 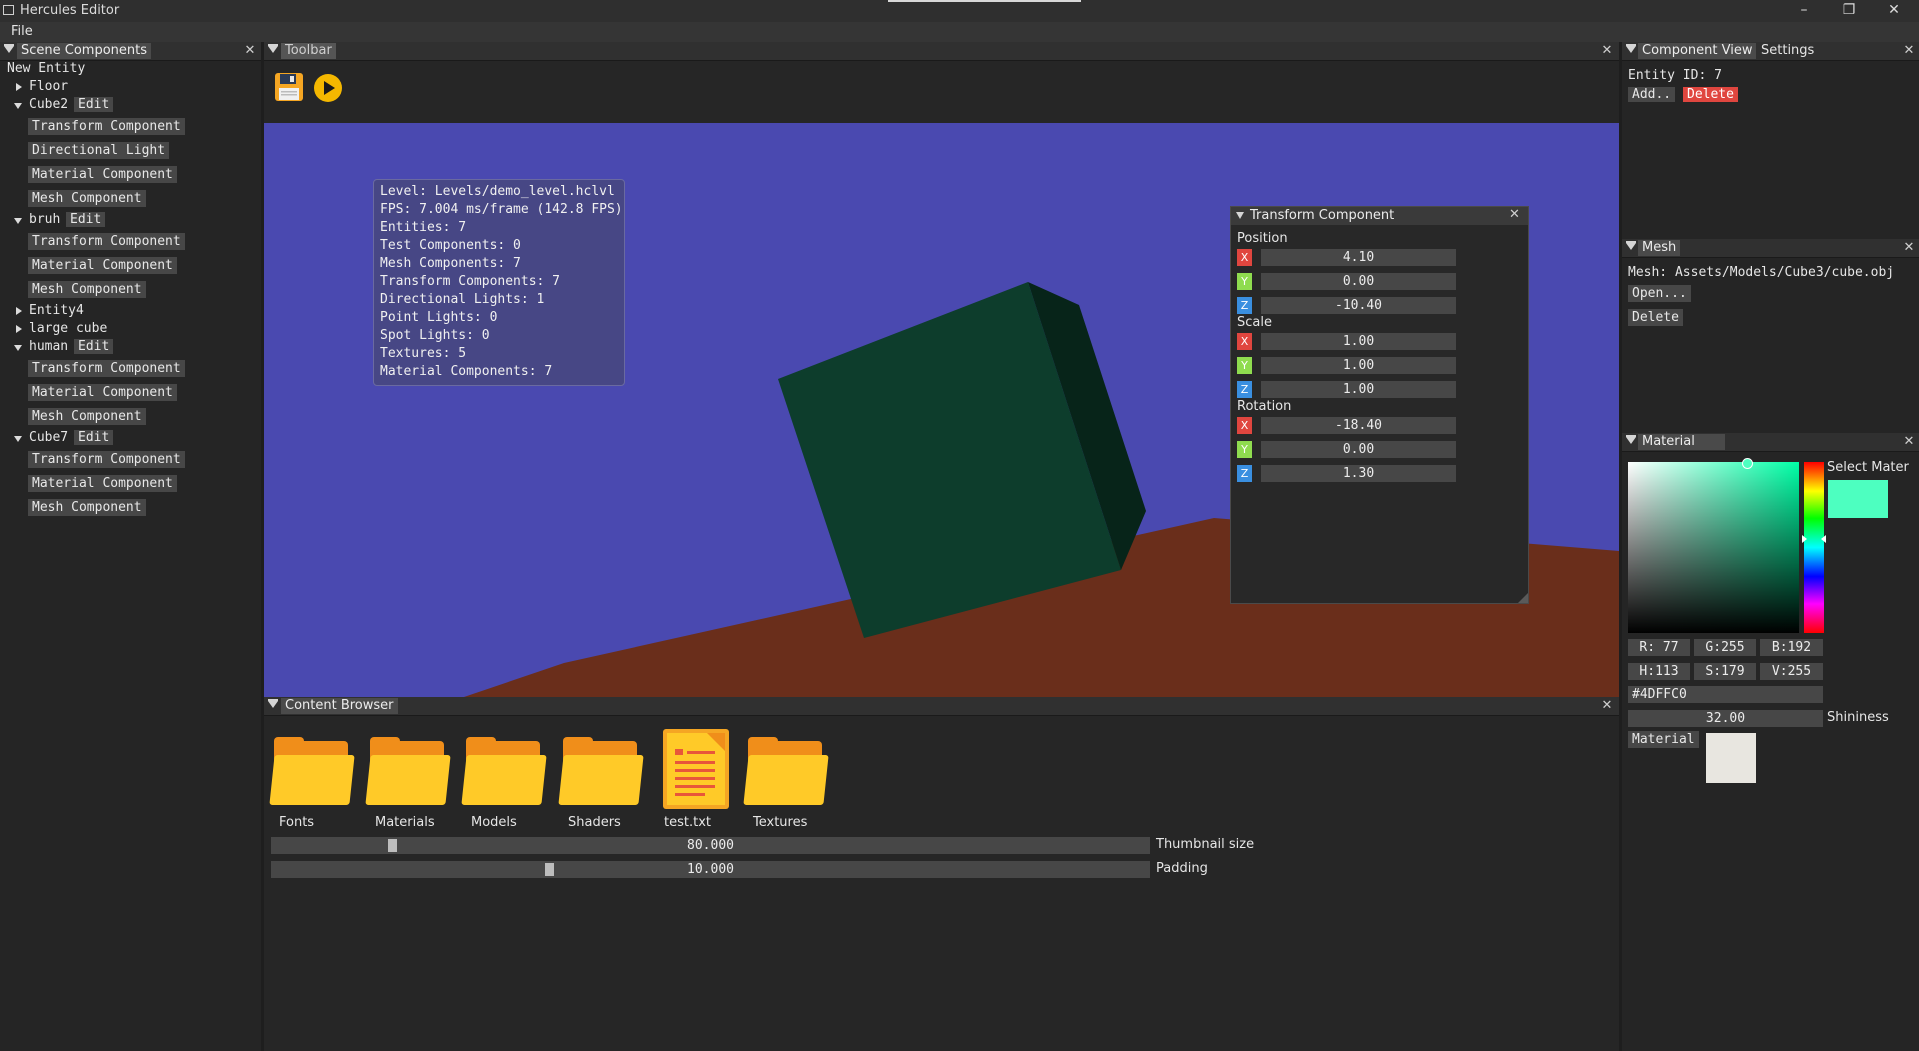 What do you see at coordinates (1607, 706) in the screenshot?
I see `content-browser-close-icon: ✕` at bounding box center [1607, 706].